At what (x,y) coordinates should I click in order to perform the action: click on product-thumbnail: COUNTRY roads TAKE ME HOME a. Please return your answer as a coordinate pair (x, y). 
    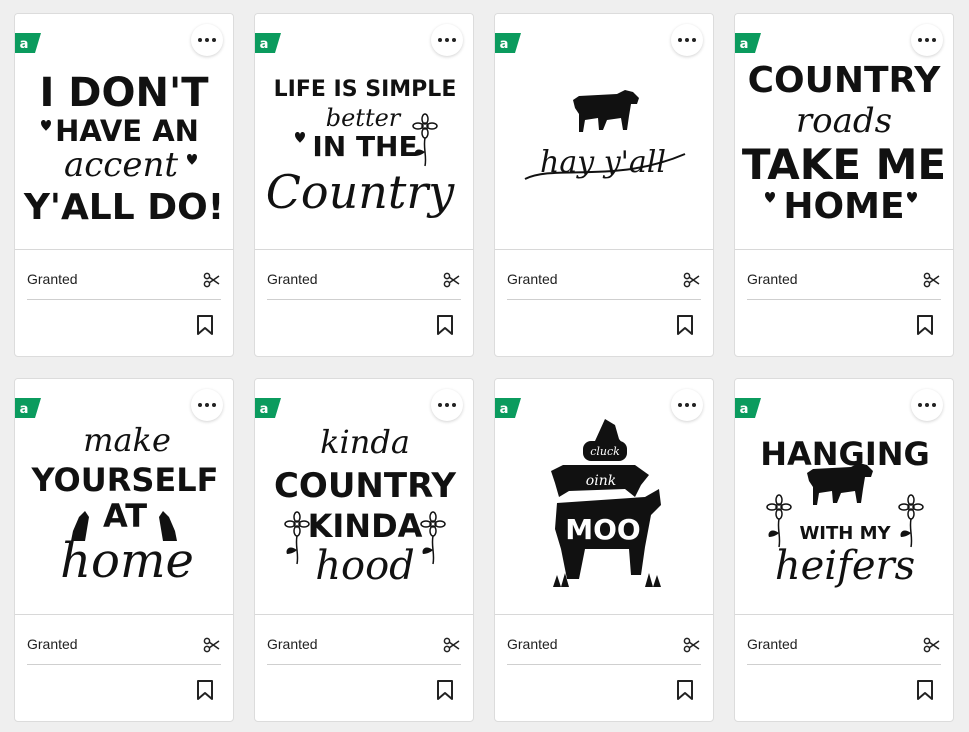
    Looking at the image, I should click on (844, 132).